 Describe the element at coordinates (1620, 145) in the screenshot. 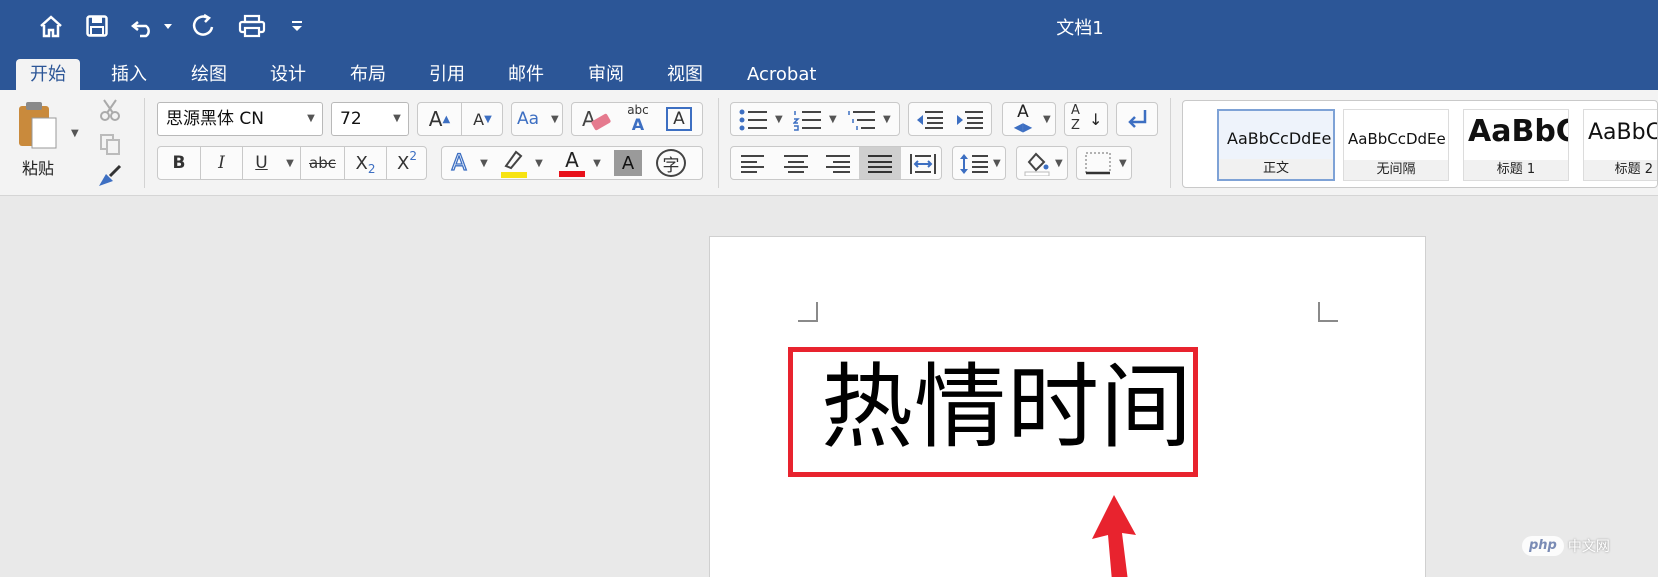

I see `style-heading-2: AaBbC 标题 2` at that location.